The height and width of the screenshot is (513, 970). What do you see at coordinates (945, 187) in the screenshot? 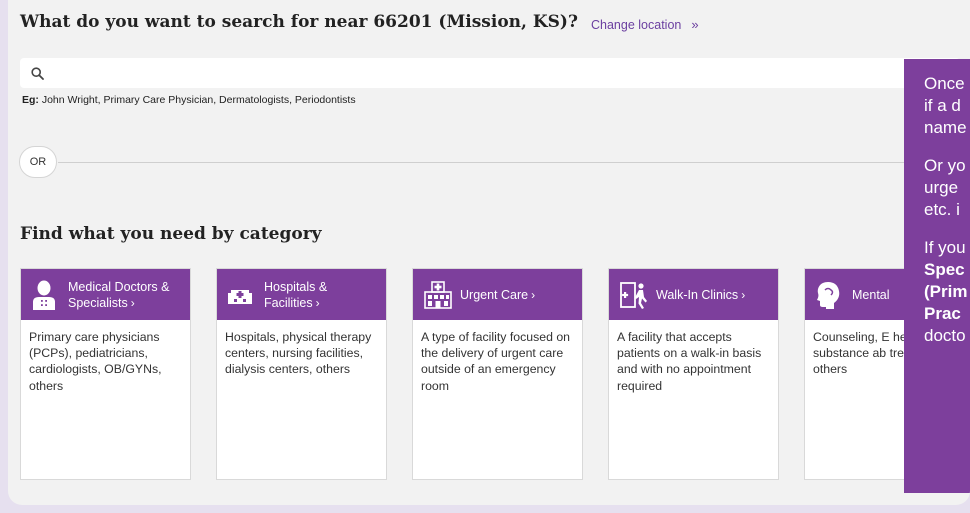
I see `overlay-paragraph: Or yo urge etc. i` at bounding box center [945, 187].